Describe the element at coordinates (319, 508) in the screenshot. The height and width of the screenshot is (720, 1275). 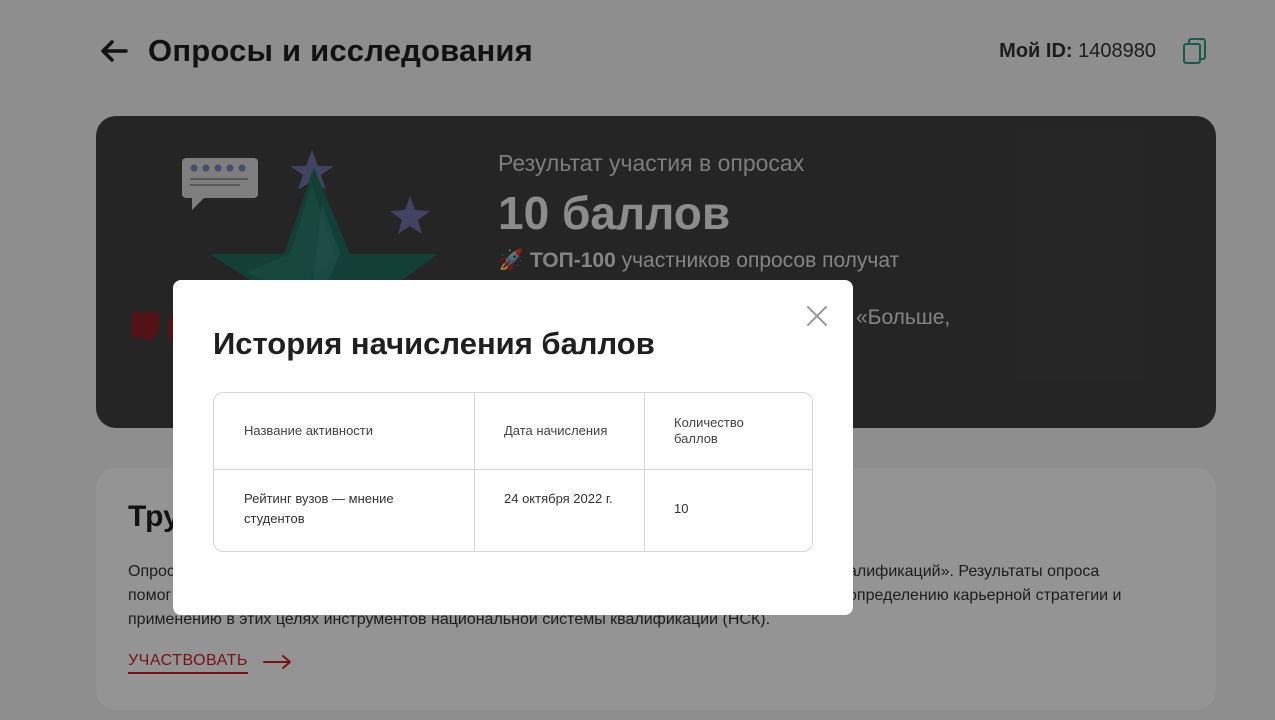
I see `table-cell-activity: Рейтинг вузов — мнение студентов` at that location.